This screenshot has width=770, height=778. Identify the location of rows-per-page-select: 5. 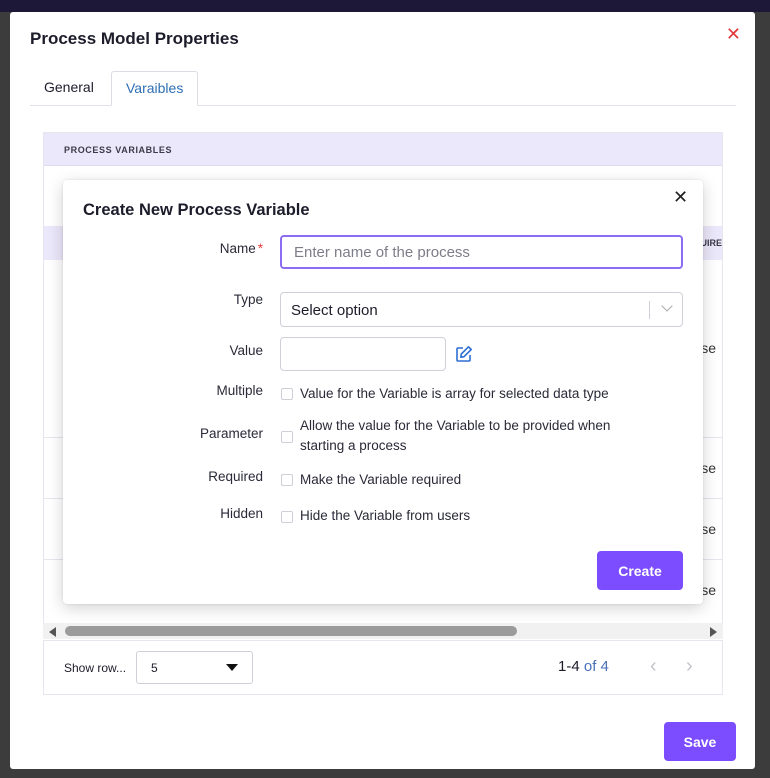
(194, 667).